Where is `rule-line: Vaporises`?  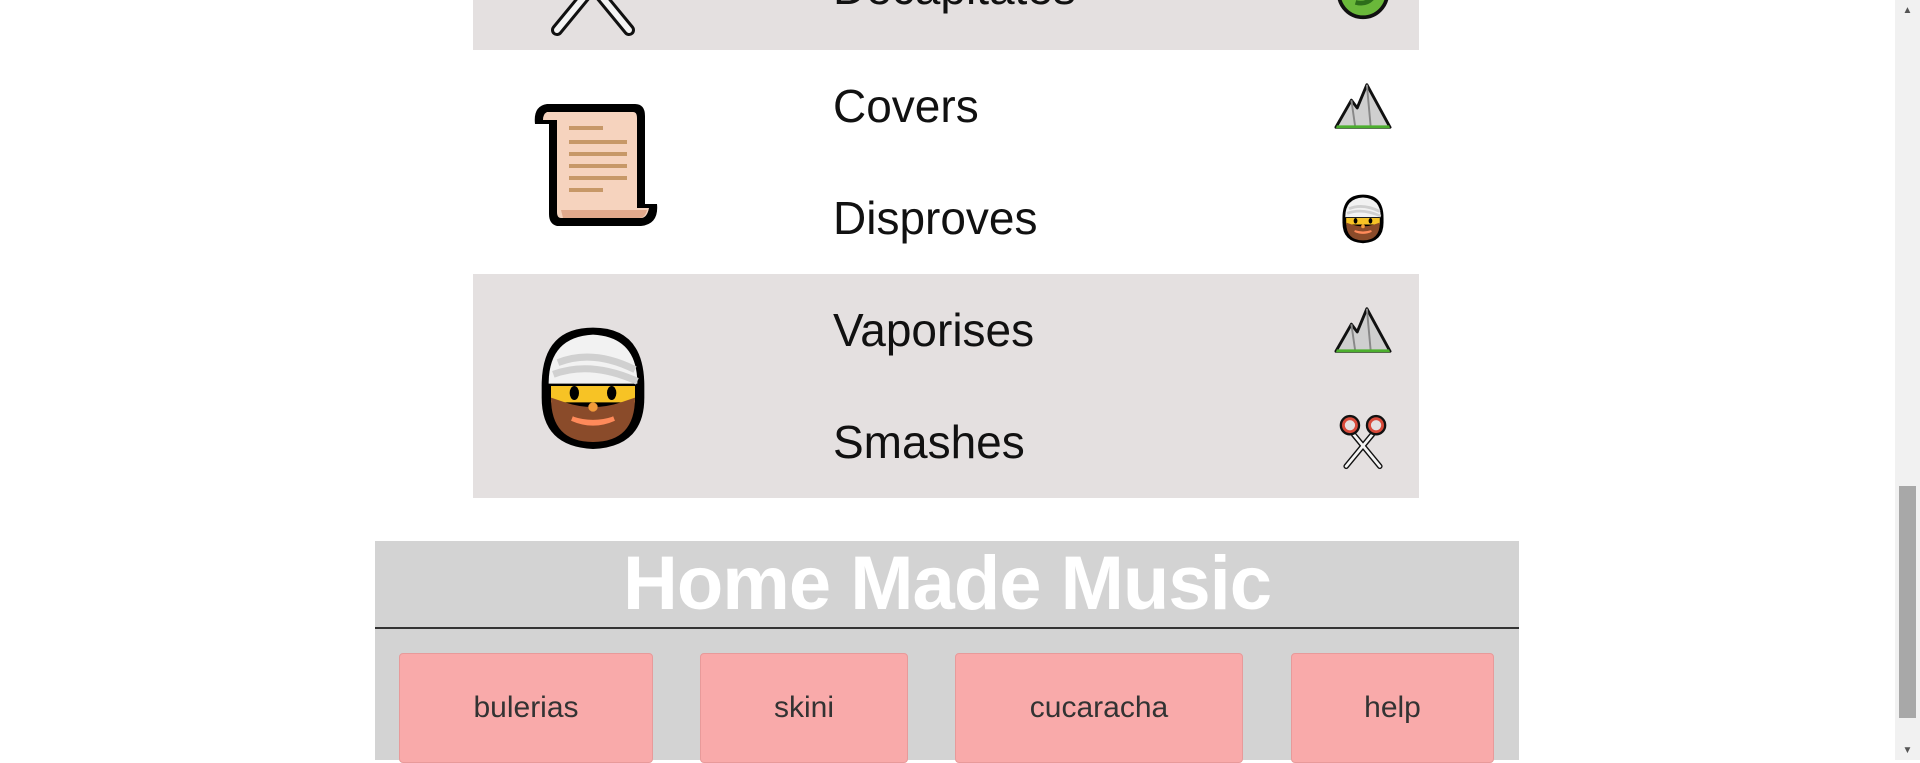
rule-line: Vaporises is located at coordinates (1056, 330).